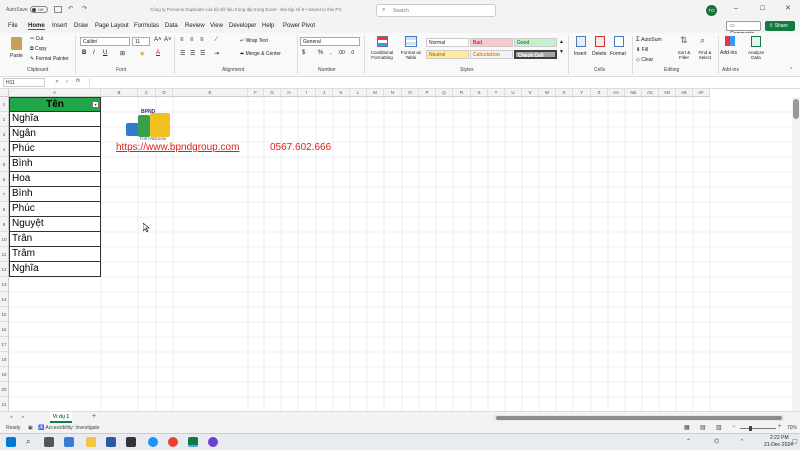 The width and height of the screenshot is (800, 450). I want to click on column-header-p: P, so click(427, 93).